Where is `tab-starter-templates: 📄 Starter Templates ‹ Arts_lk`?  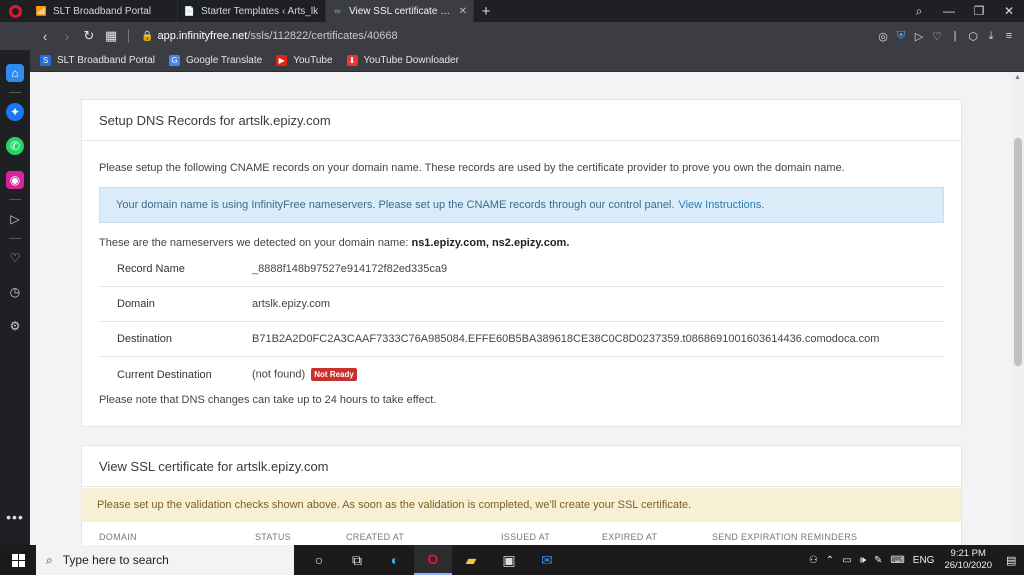 tab-starter-templates: 📄 Starter Templates ‹ Arts_lk is located at coordinates (252, 11).